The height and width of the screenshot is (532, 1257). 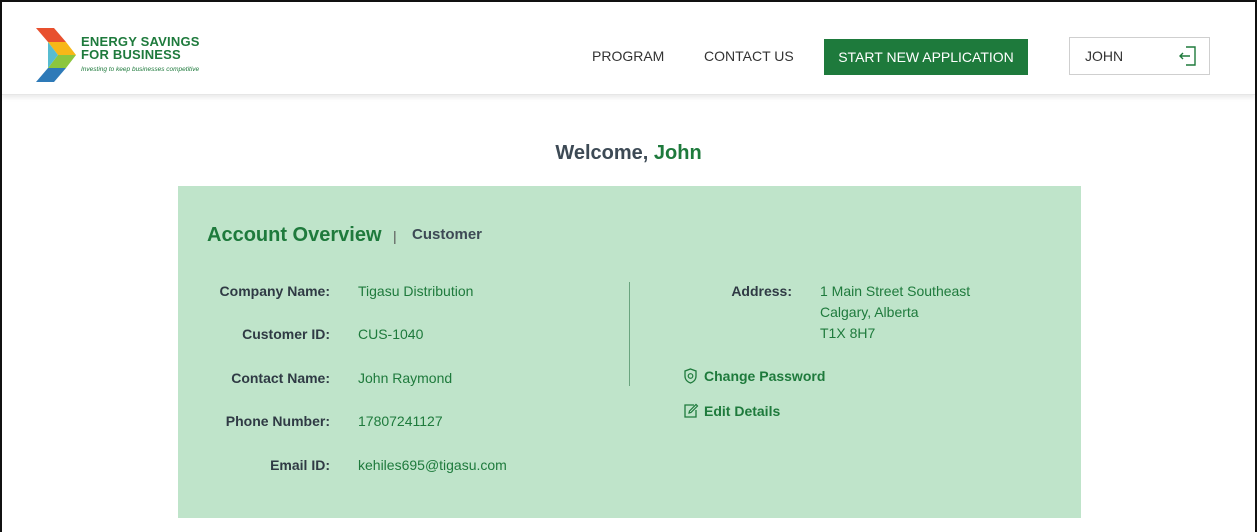 I want to click on change-password-link: Change Password, so click(x=763, y=377).